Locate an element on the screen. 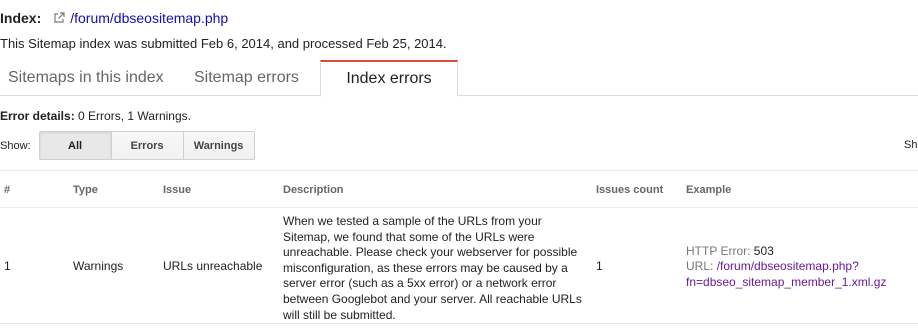 Image resolution: width=918 pixels, height=334 pixels. filter-errors-button: Errors is located at coordinates (147, 145).